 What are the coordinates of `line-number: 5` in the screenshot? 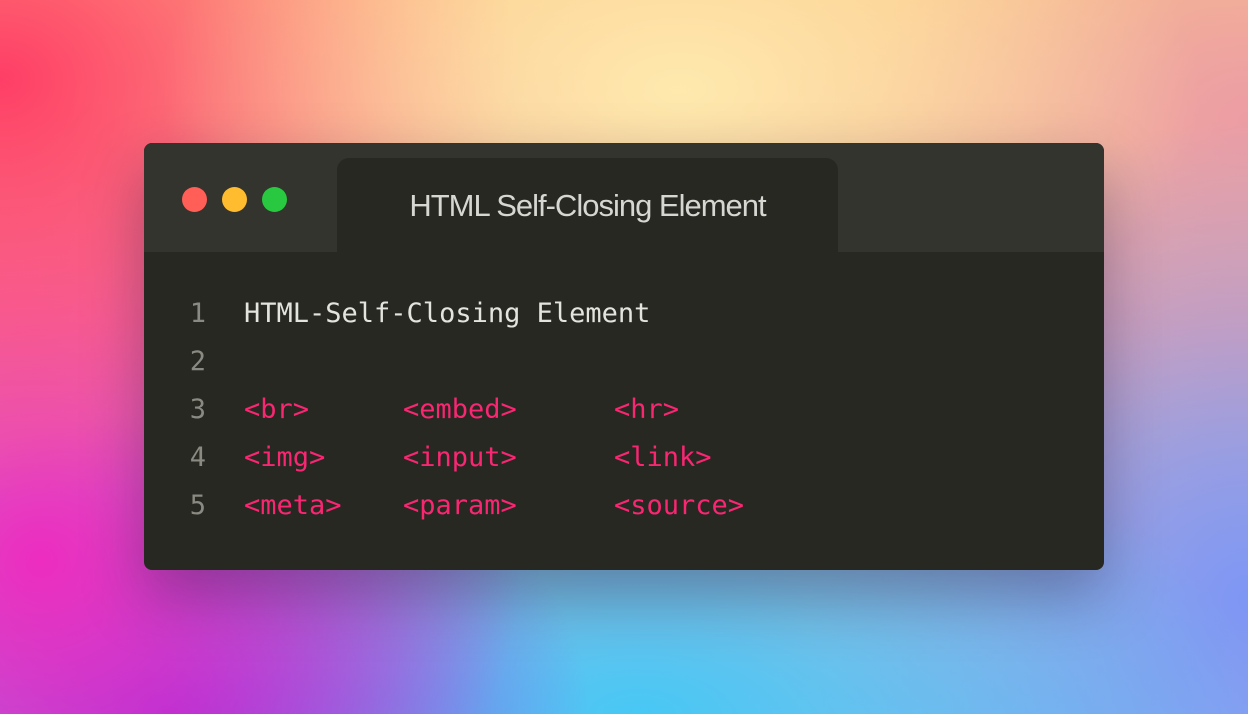 It's located at (197, 505).